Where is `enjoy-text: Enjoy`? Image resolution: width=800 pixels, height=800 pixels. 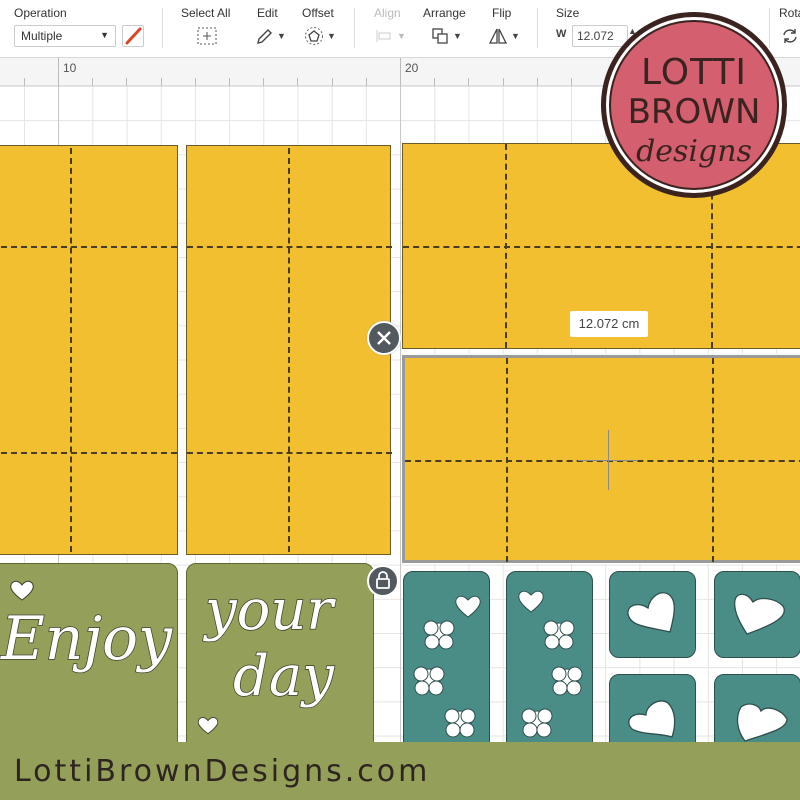
enjoy-text: Enjoy is located at coordinates (86, 639).